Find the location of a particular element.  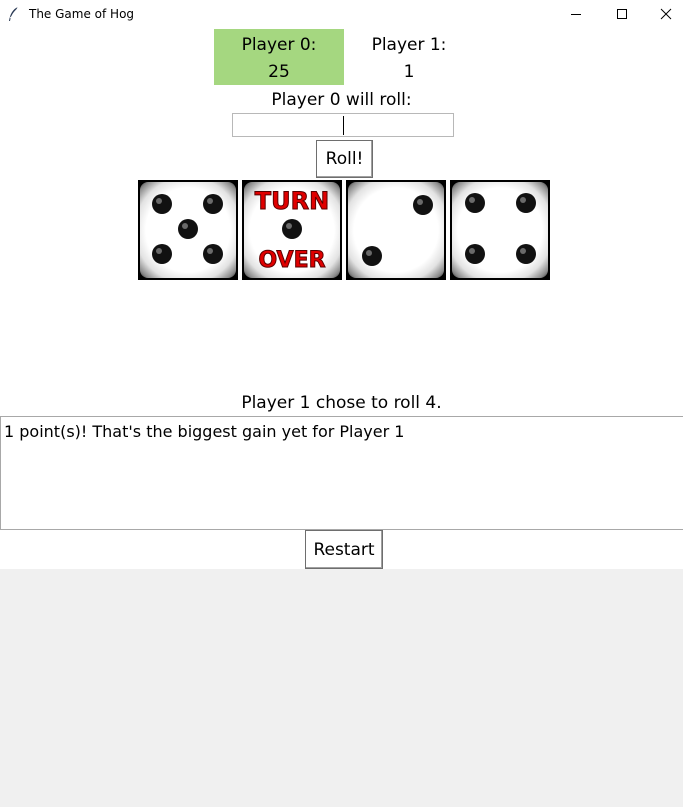

die-turn-over: TURN OVER is located at coordinates (292, 230).